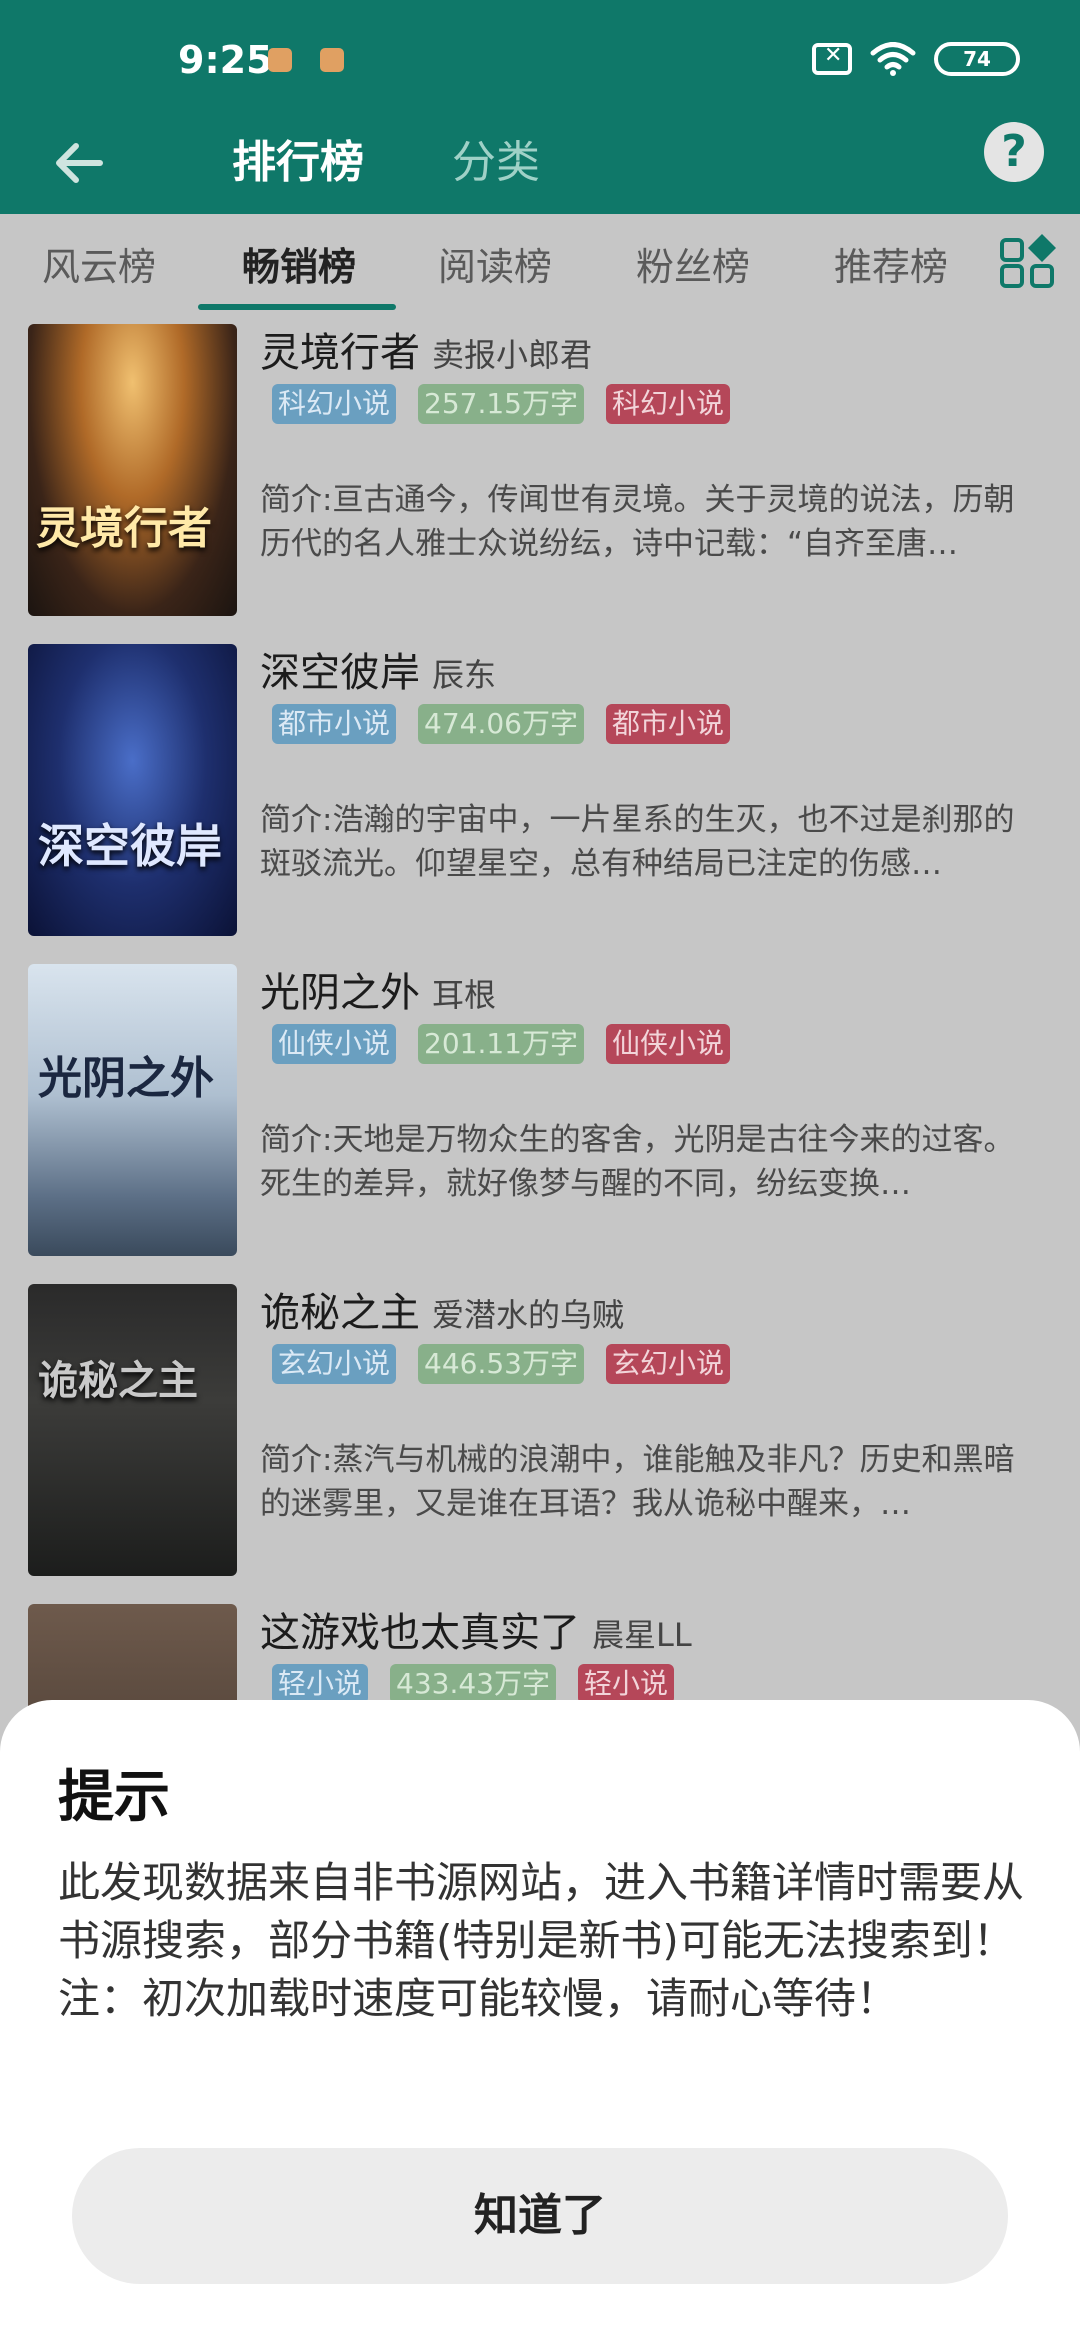 This screenshot has height=2340, width=1080. I want to click on help-icon: ?, so click(1014, 152).